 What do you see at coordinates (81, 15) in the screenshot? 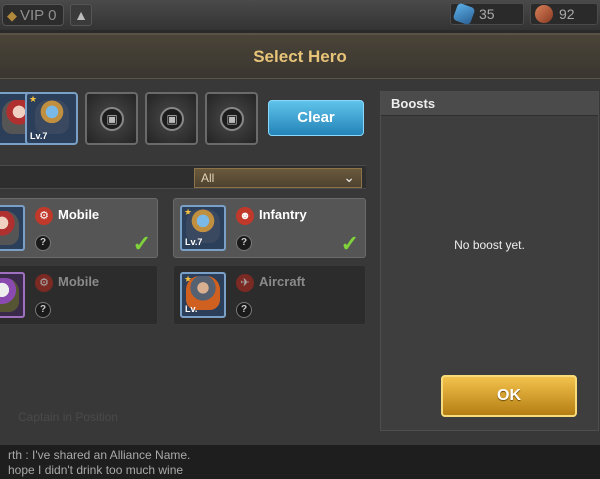
I see `arrow-up-icon: ▲` at bounding box center [81, 15].